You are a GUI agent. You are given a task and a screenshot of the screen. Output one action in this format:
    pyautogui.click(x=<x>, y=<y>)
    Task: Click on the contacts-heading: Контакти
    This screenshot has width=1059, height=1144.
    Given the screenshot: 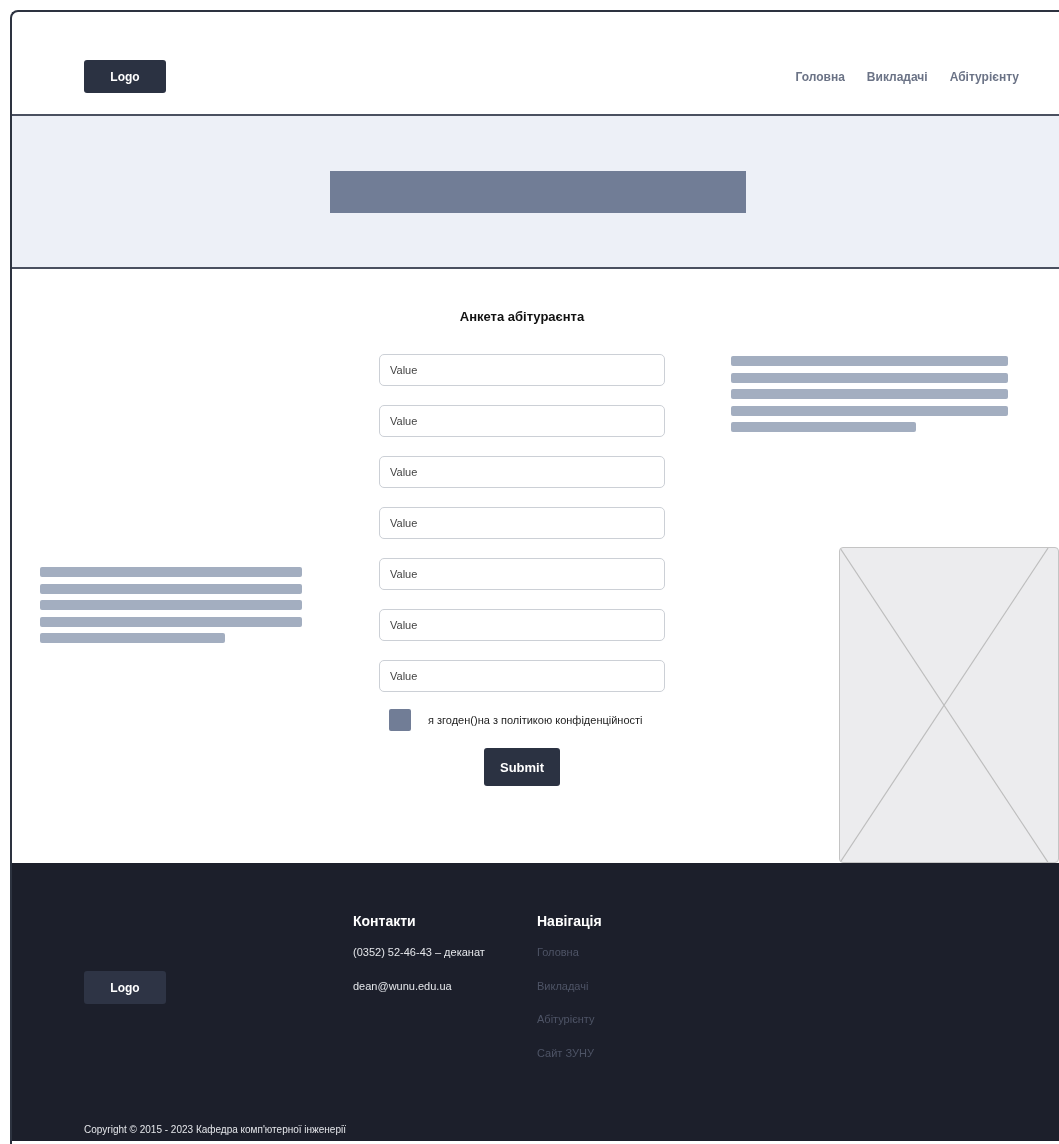 What is the action you would take?
    pyautogui.click(x=385, y=921)
    